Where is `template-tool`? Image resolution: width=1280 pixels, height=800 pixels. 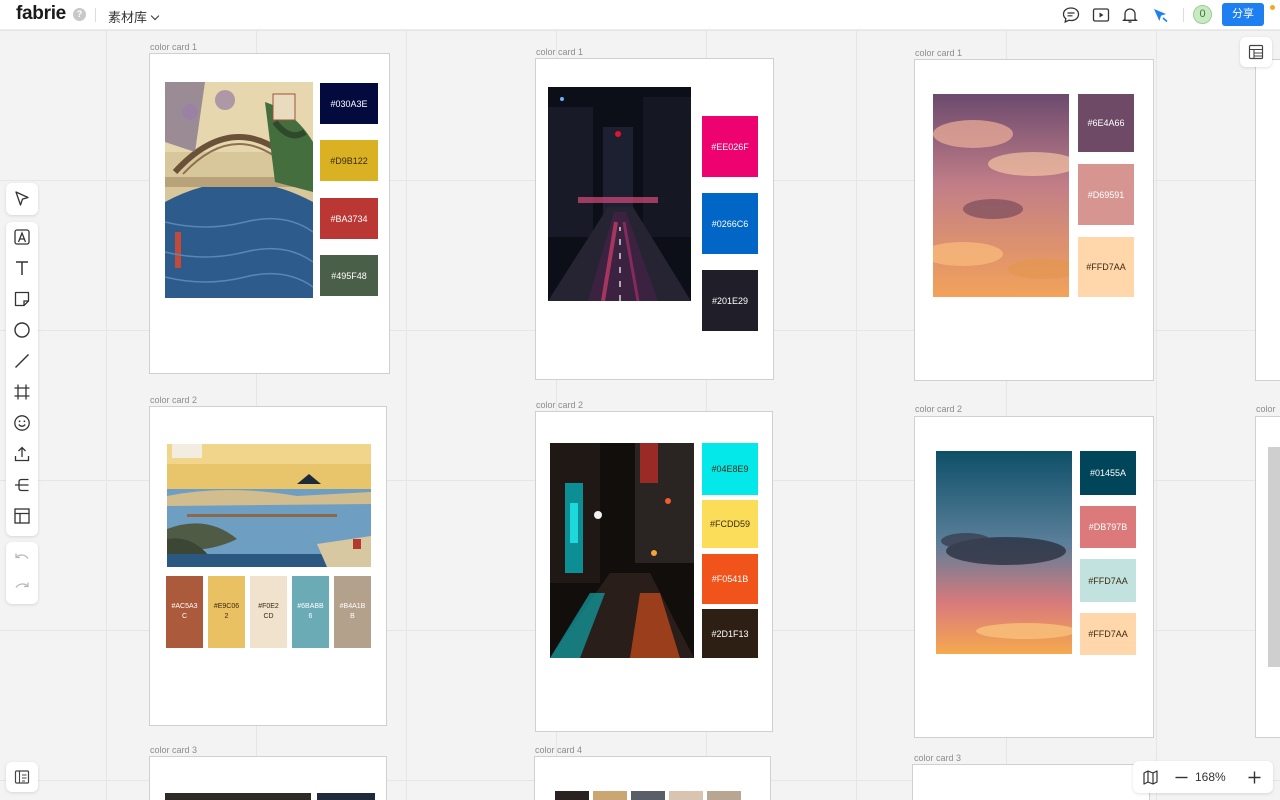
template-tool is located at coordinates (22, 516).